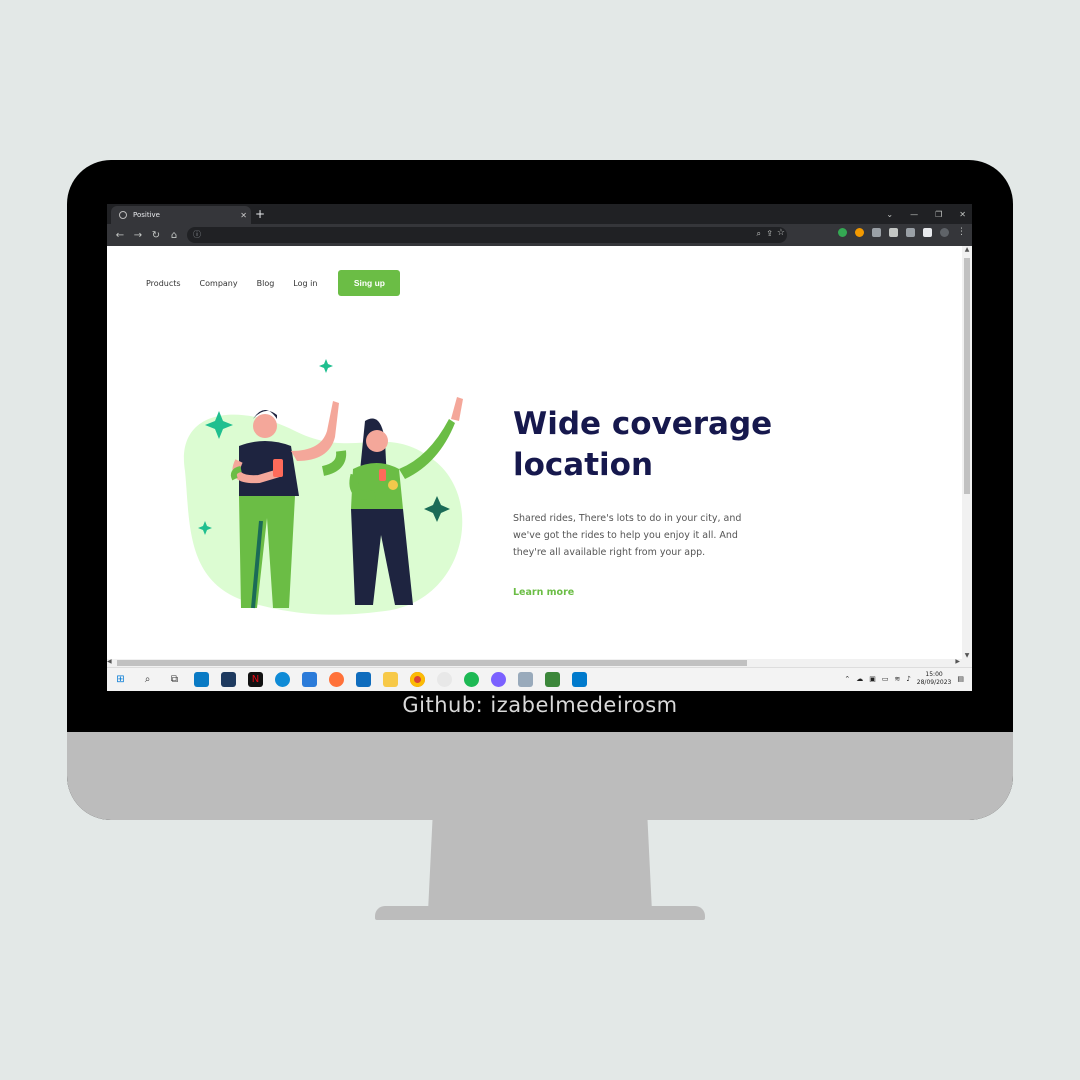  Describe the element at coordinates (540, 705) in the screenshot. I see `github-caption: Github: izabelmedeirosm` at that location.